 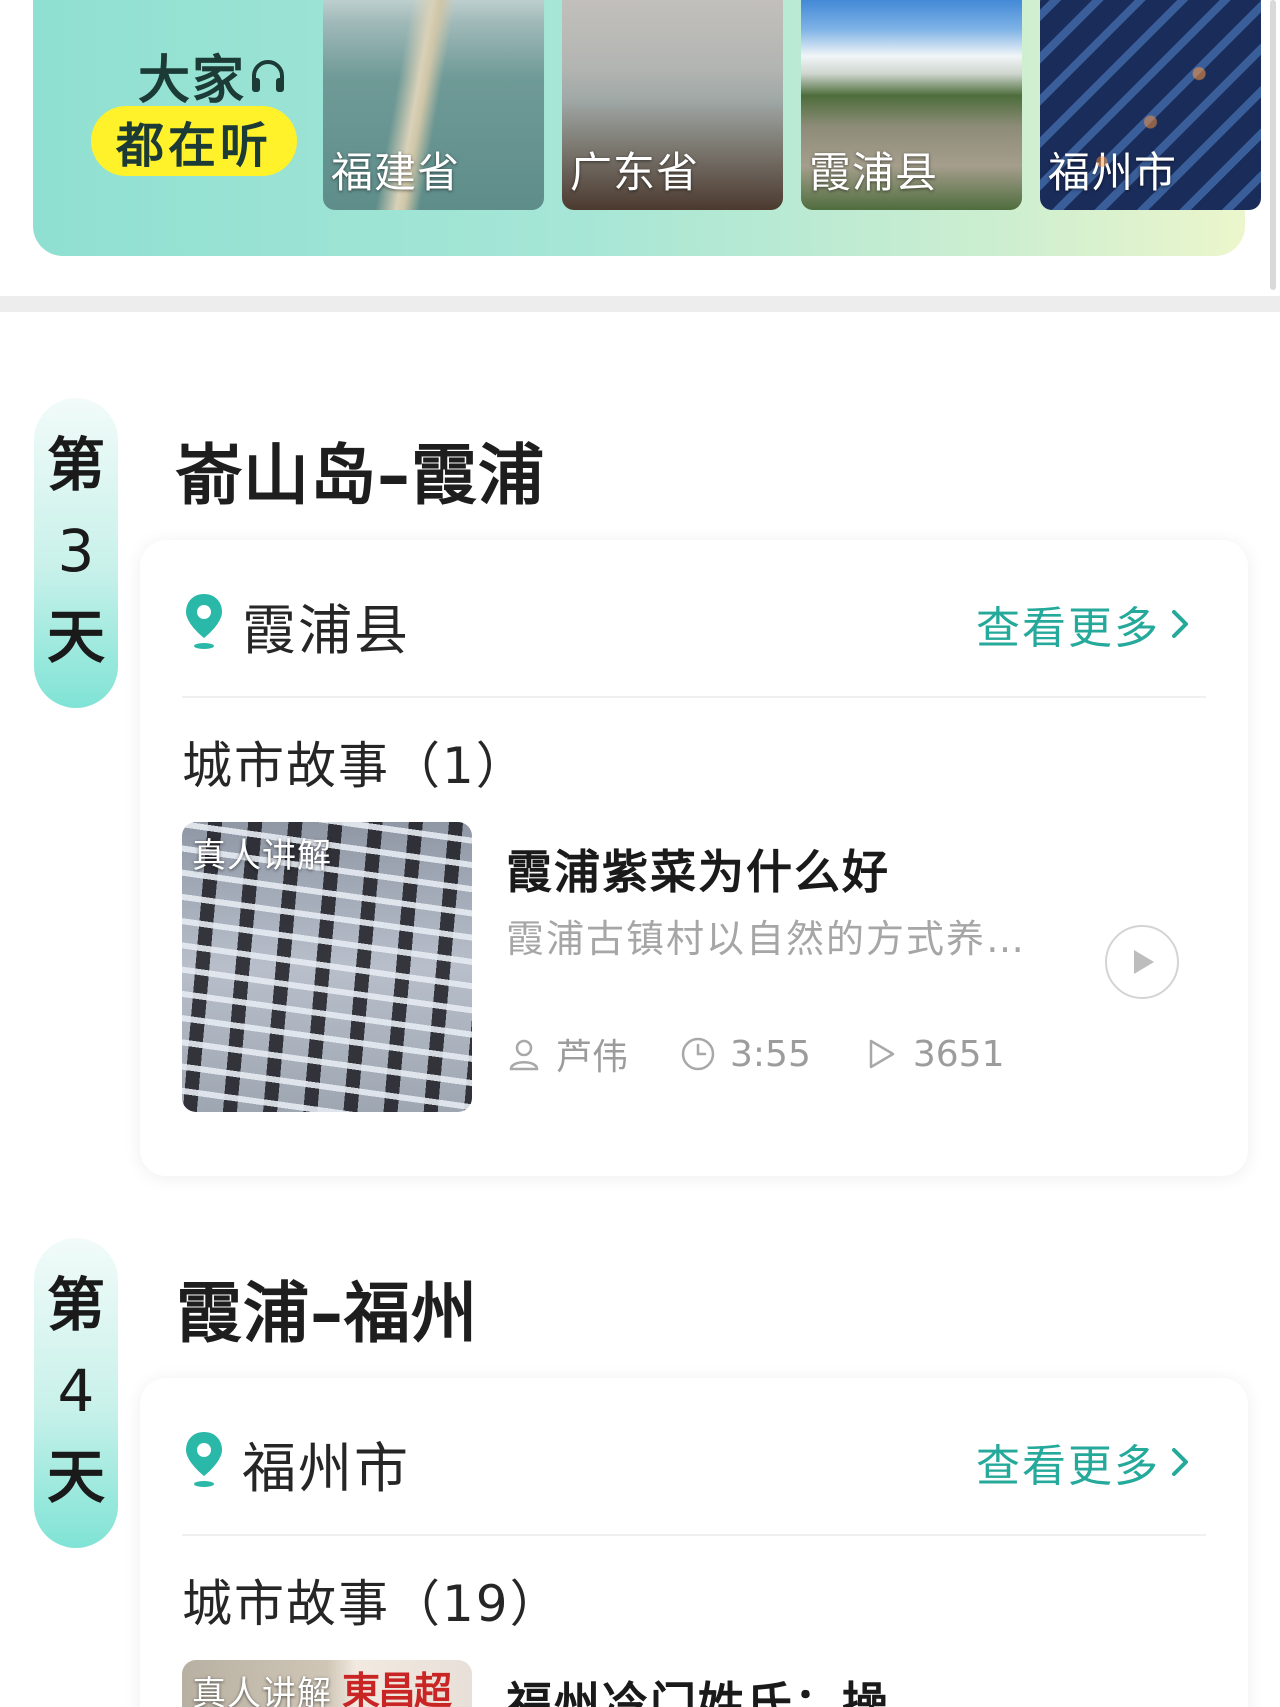 I want to click on narrator-name: 芦伟, so click(x=592, y=1057).